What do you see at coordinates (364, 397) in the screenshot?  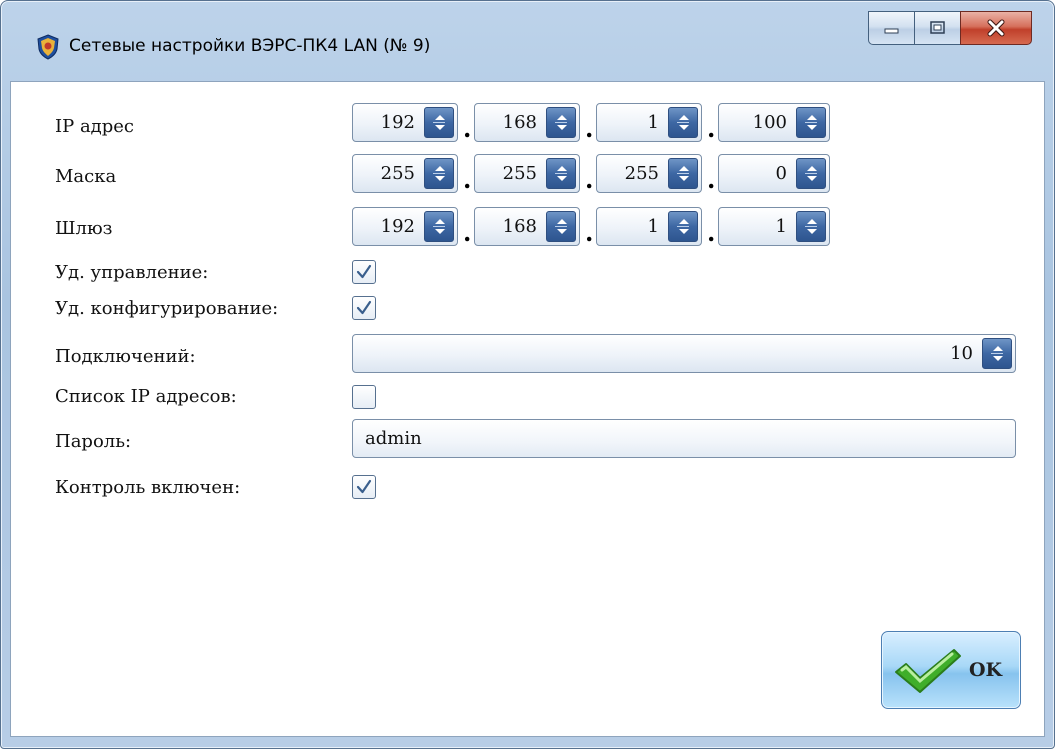 I see `ip-list-checkbox` at bounding box center [364, 397].